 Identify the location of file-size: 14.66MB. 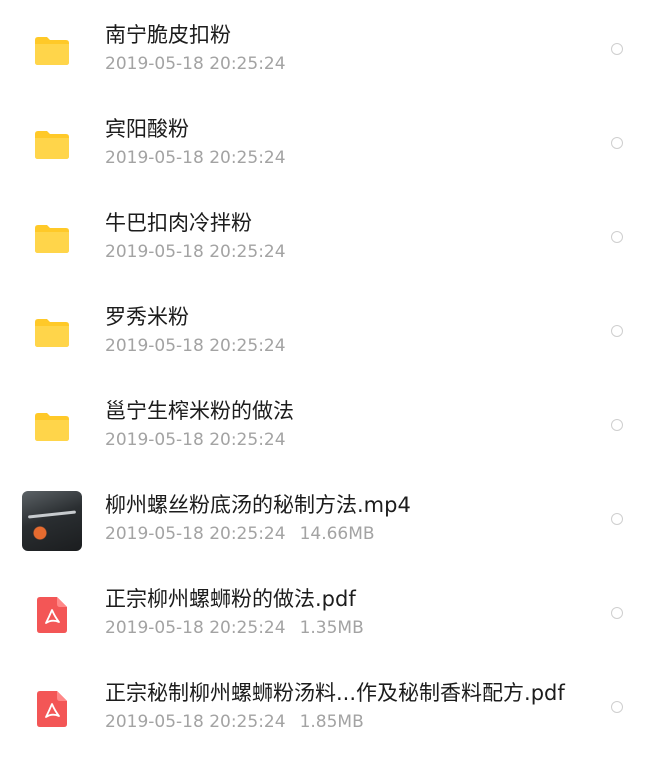
(337, 534).